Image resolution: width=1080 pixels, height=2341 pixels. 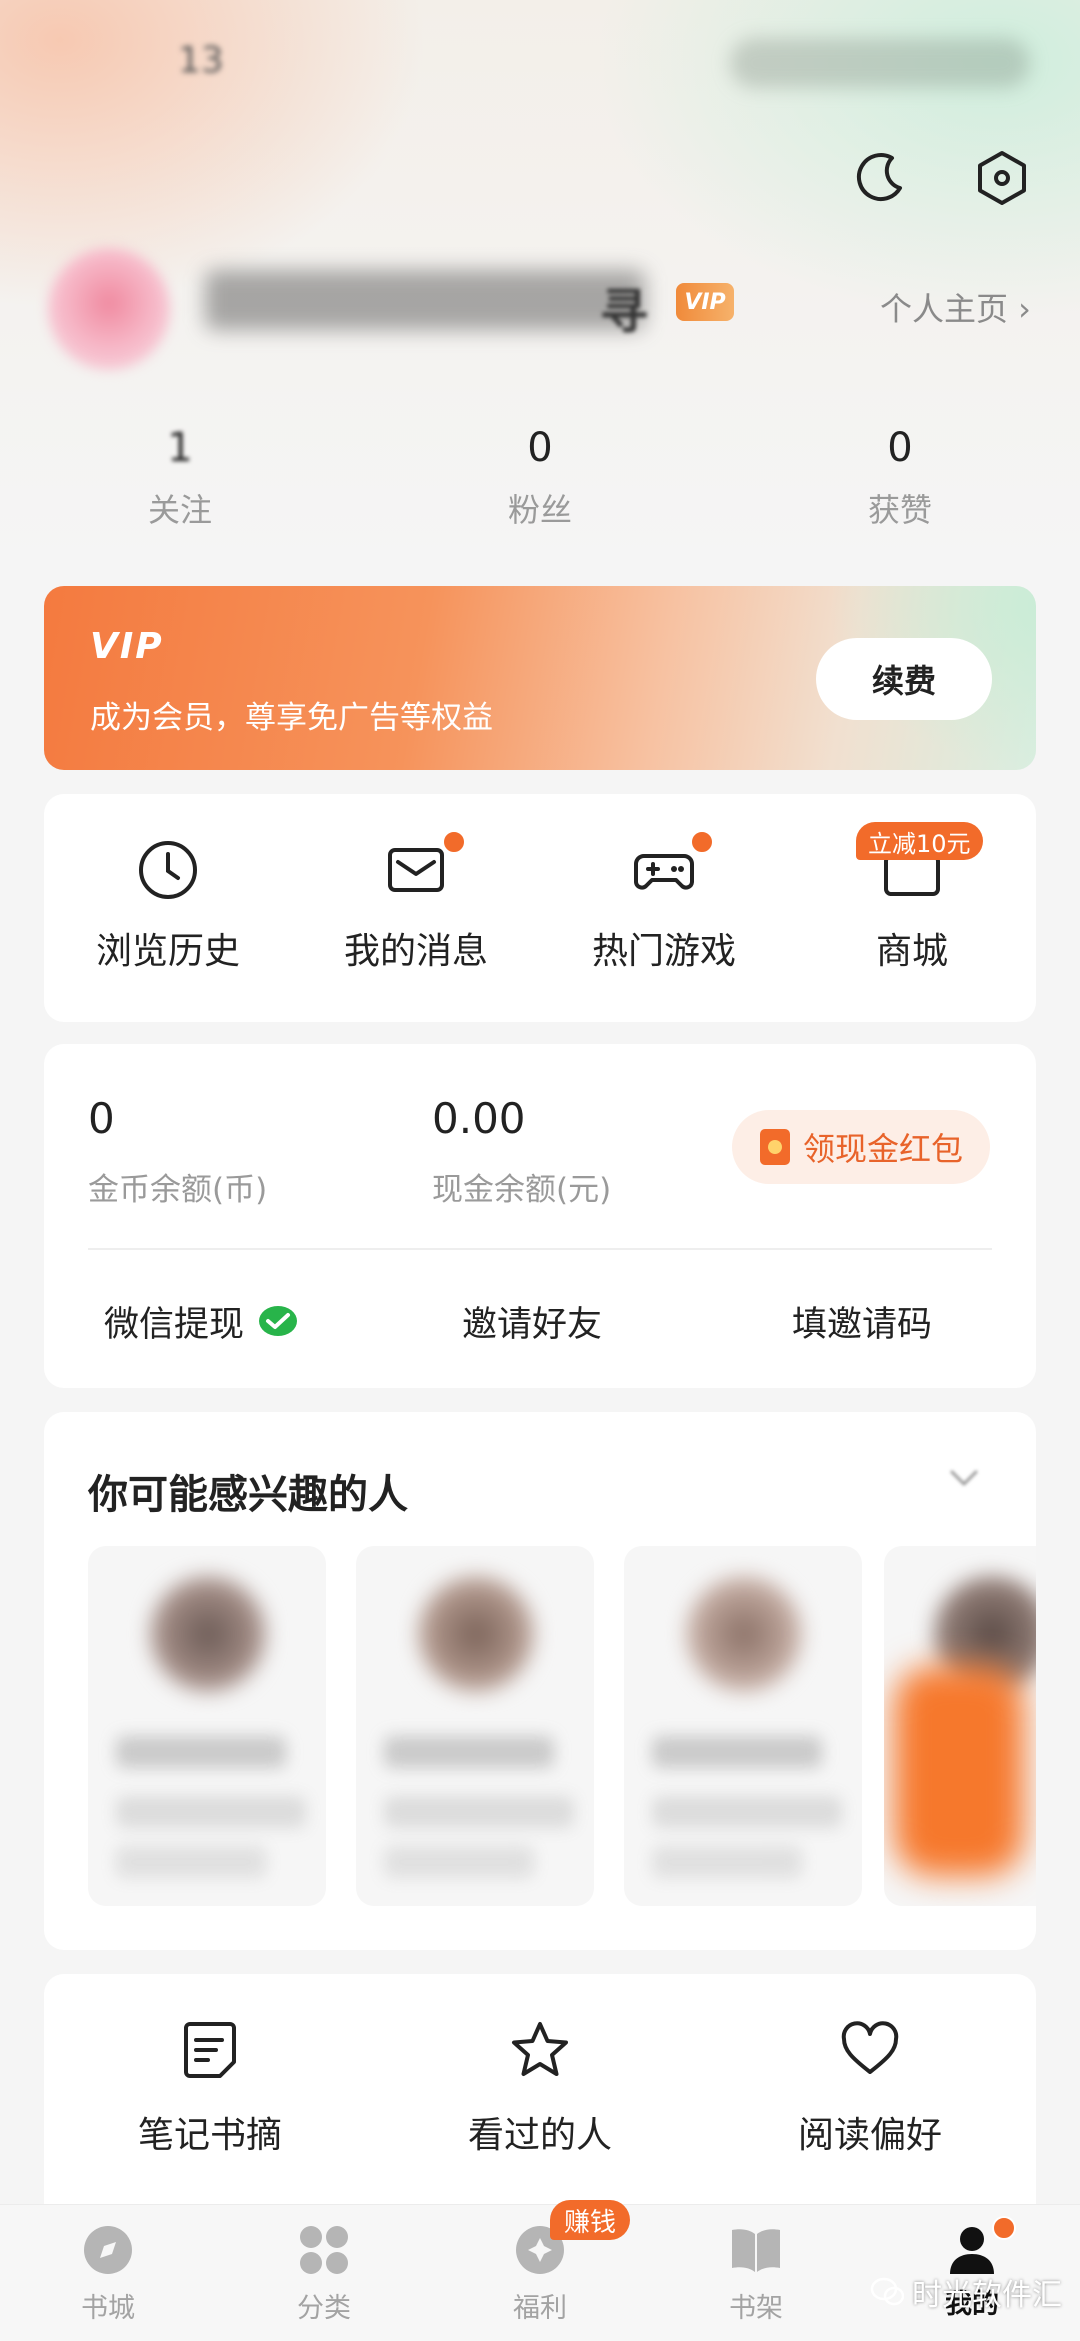 I want to click on vip-description: 成为会员，尊享免广告等权益, so click(x=291, y=718).